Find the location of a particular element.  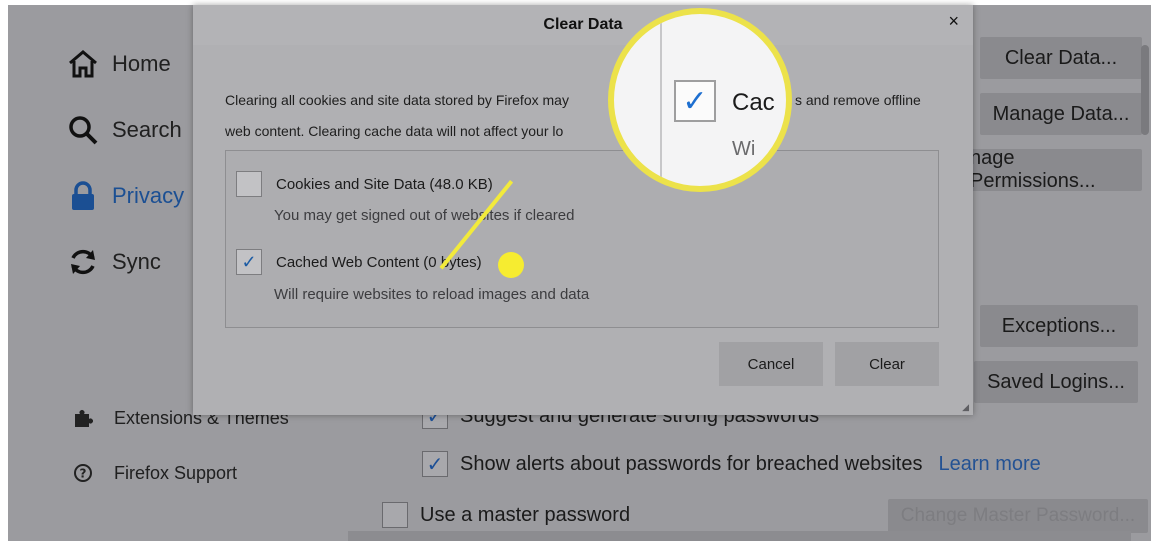

master-password-label: Use a master password is located at coordinates (525, 514).